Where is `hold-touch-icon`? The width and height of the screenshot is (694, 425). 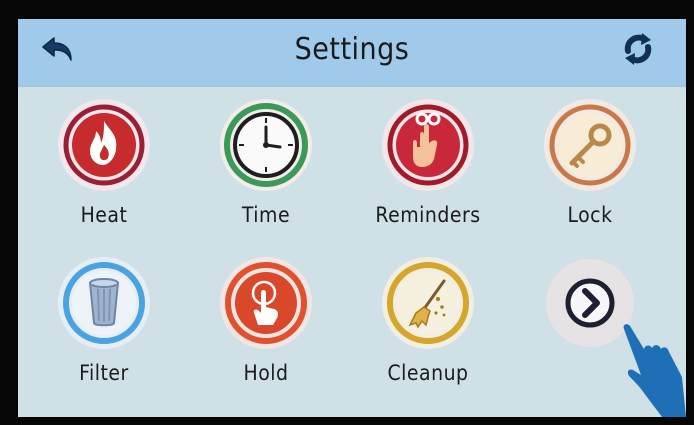 hold-touch-icon is located at coordinates (266, 303).